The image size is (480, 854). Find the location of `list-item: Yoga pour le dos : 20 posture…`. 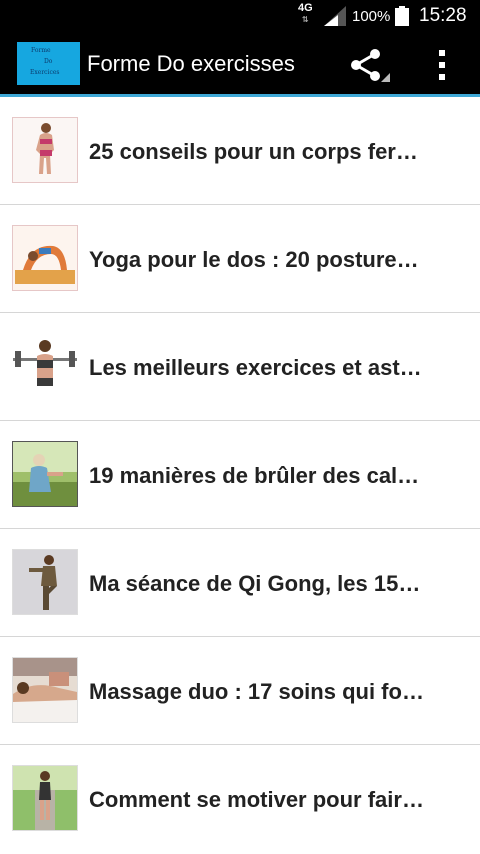

list-item: Yoga pour le dos : 20 posture… is located at coordinates (240, 259).